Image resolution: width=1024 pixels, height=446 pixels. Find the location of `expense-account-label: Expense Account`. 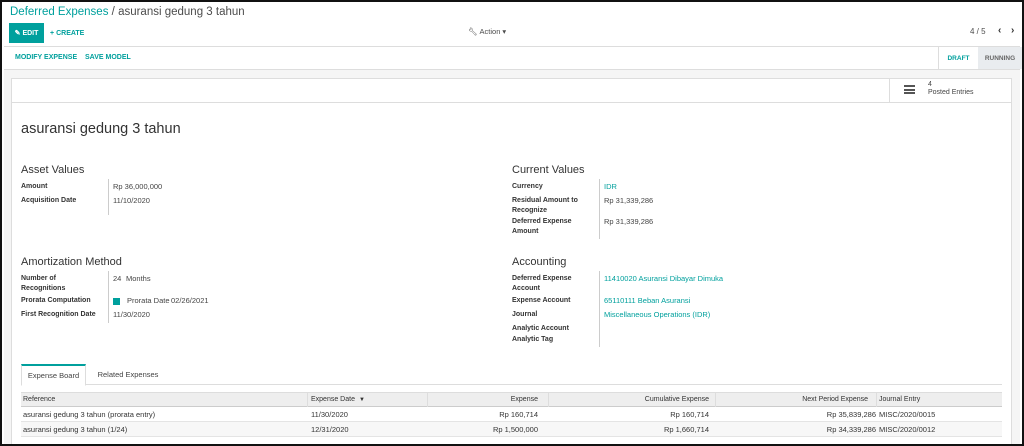

expense-account-label: Expense Account is located at coordinates (541, 300).